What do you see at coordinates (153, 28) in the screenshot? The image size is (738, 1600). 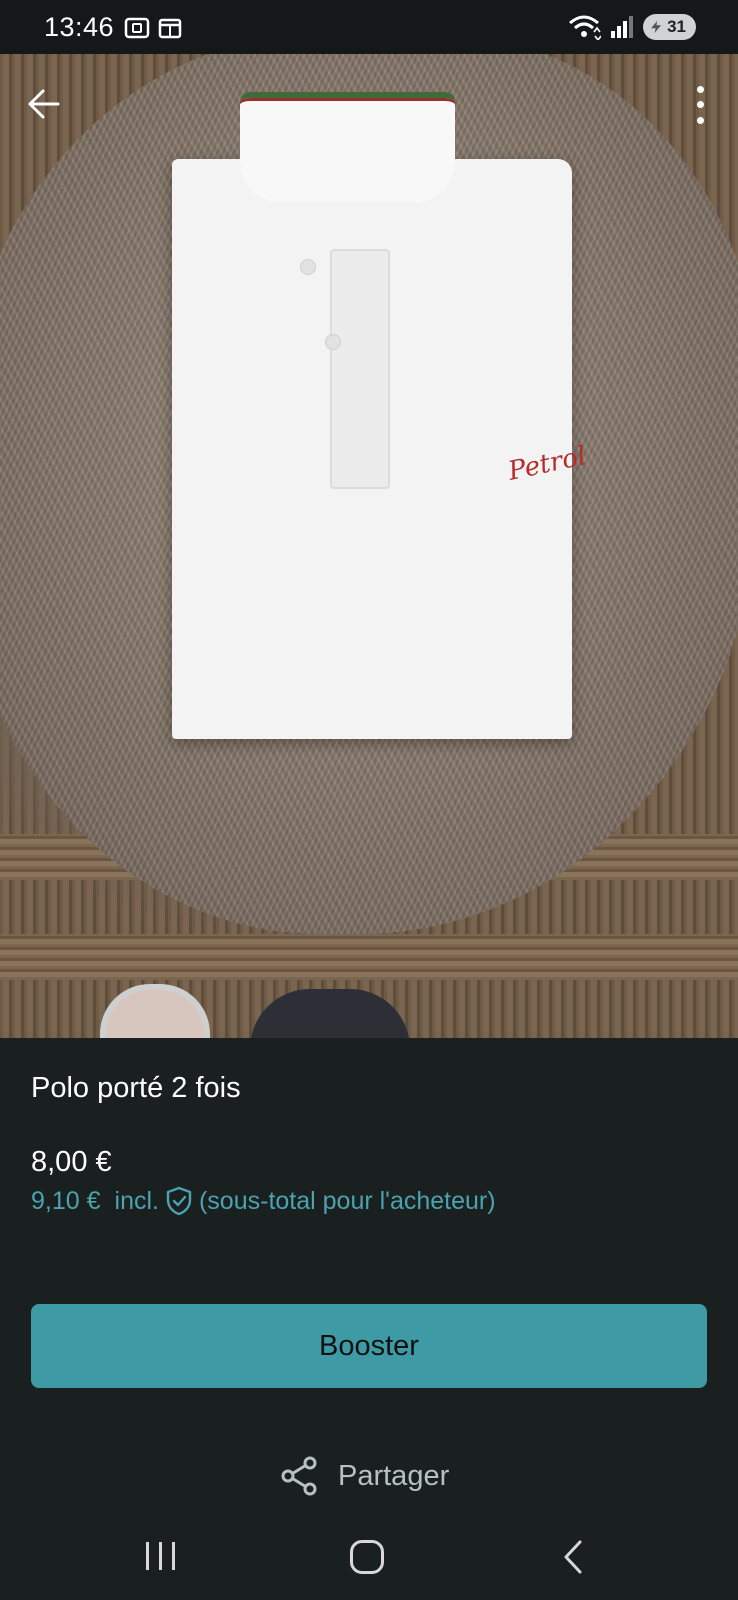 I see `status-icons-left` at bounding box center [153, 28].